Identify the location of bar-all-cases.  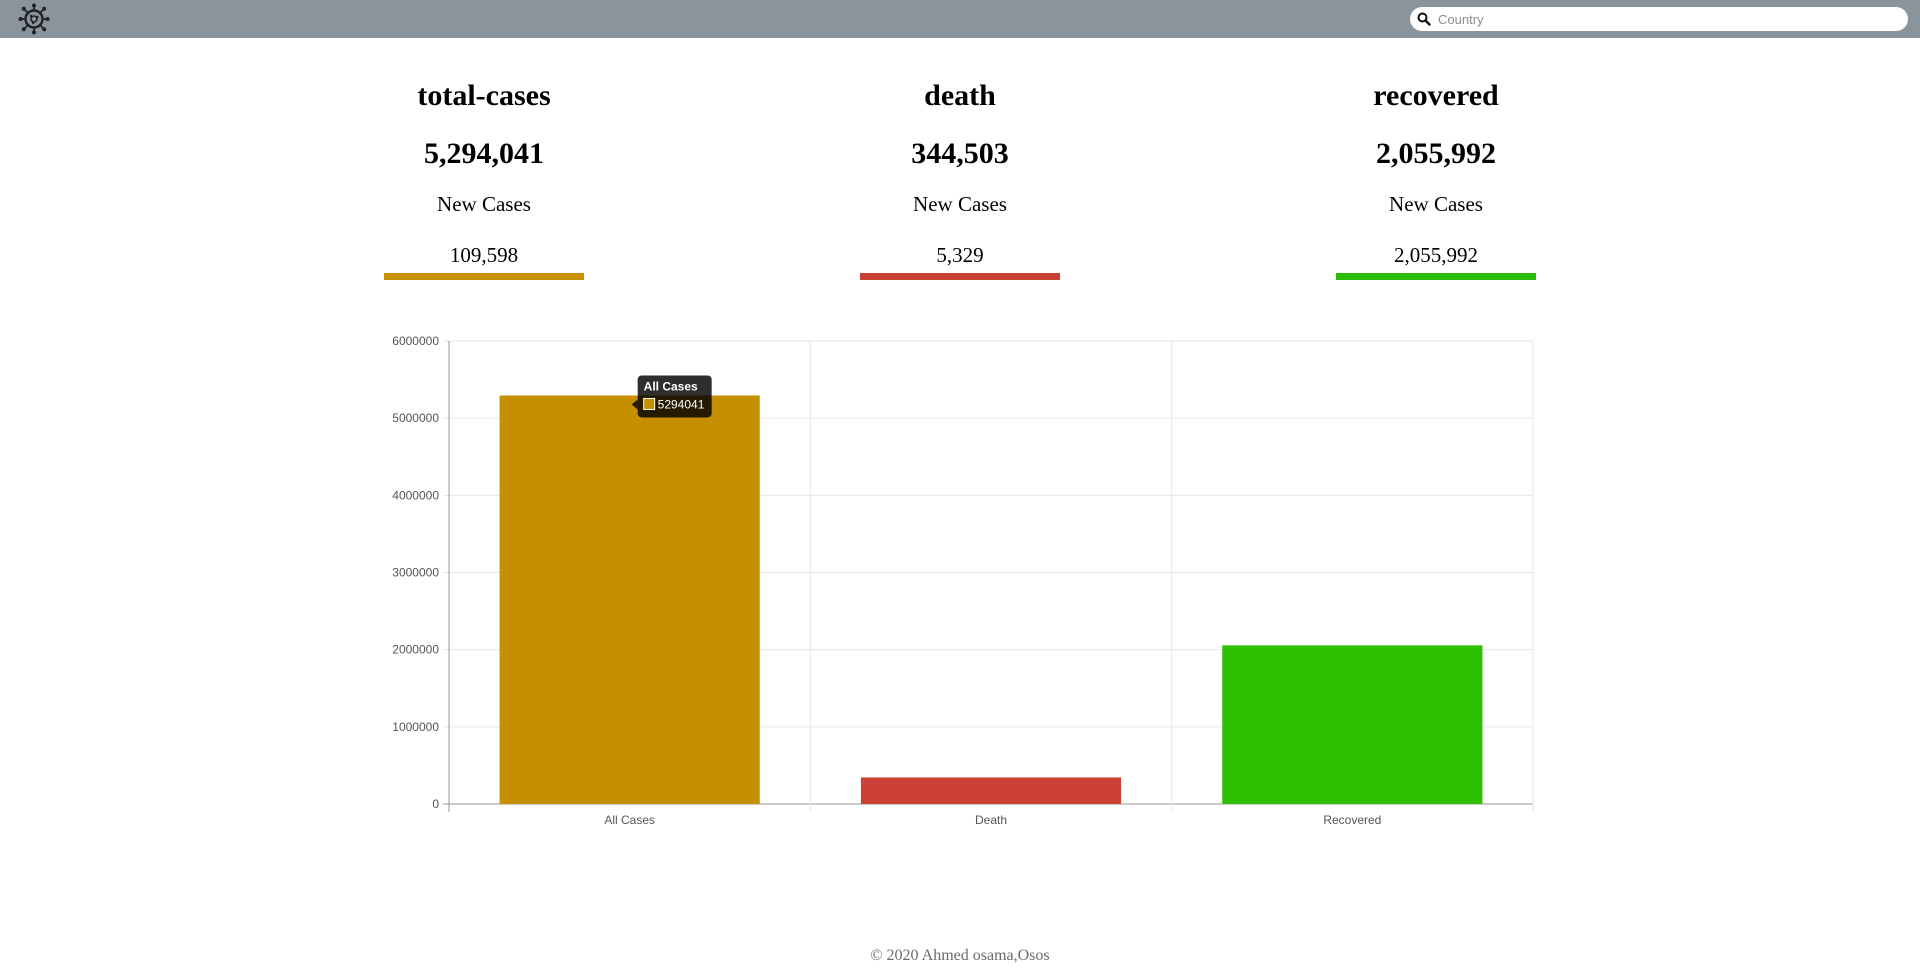
(629, 599).